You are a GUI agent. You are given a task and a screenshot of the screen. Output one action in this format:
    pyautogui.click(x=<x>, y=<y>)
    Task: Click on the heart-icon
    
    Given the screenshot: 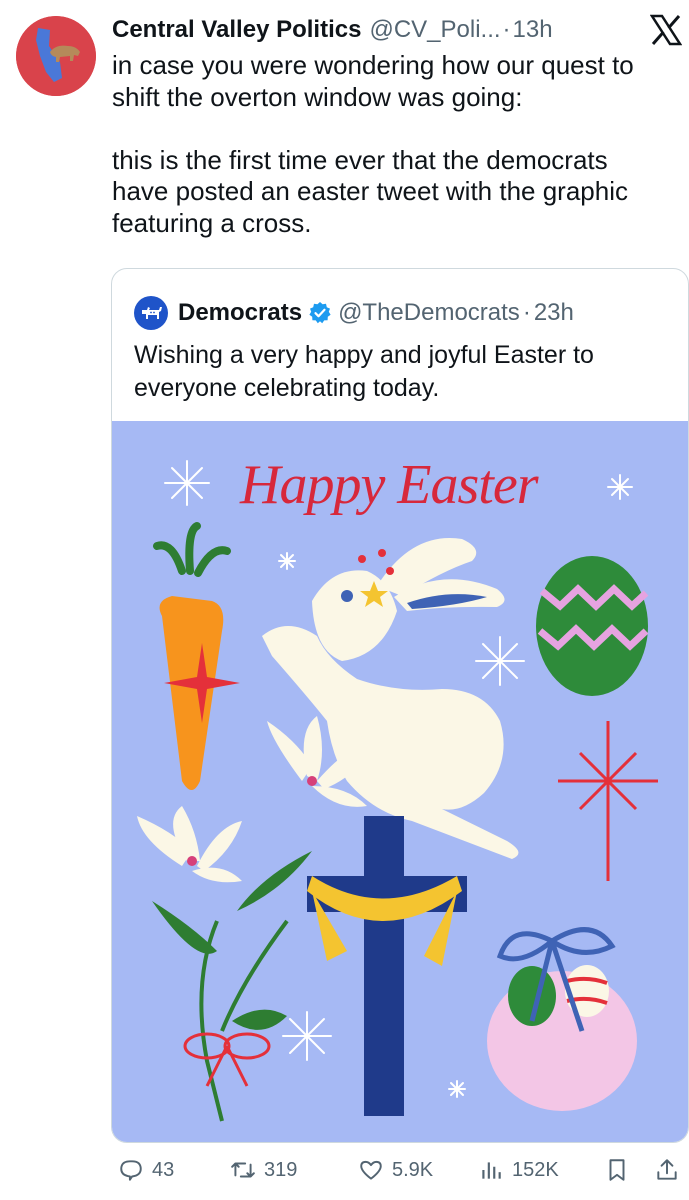 What is the action you would take?
    pyautogui.click(x=371, y=1170)
    